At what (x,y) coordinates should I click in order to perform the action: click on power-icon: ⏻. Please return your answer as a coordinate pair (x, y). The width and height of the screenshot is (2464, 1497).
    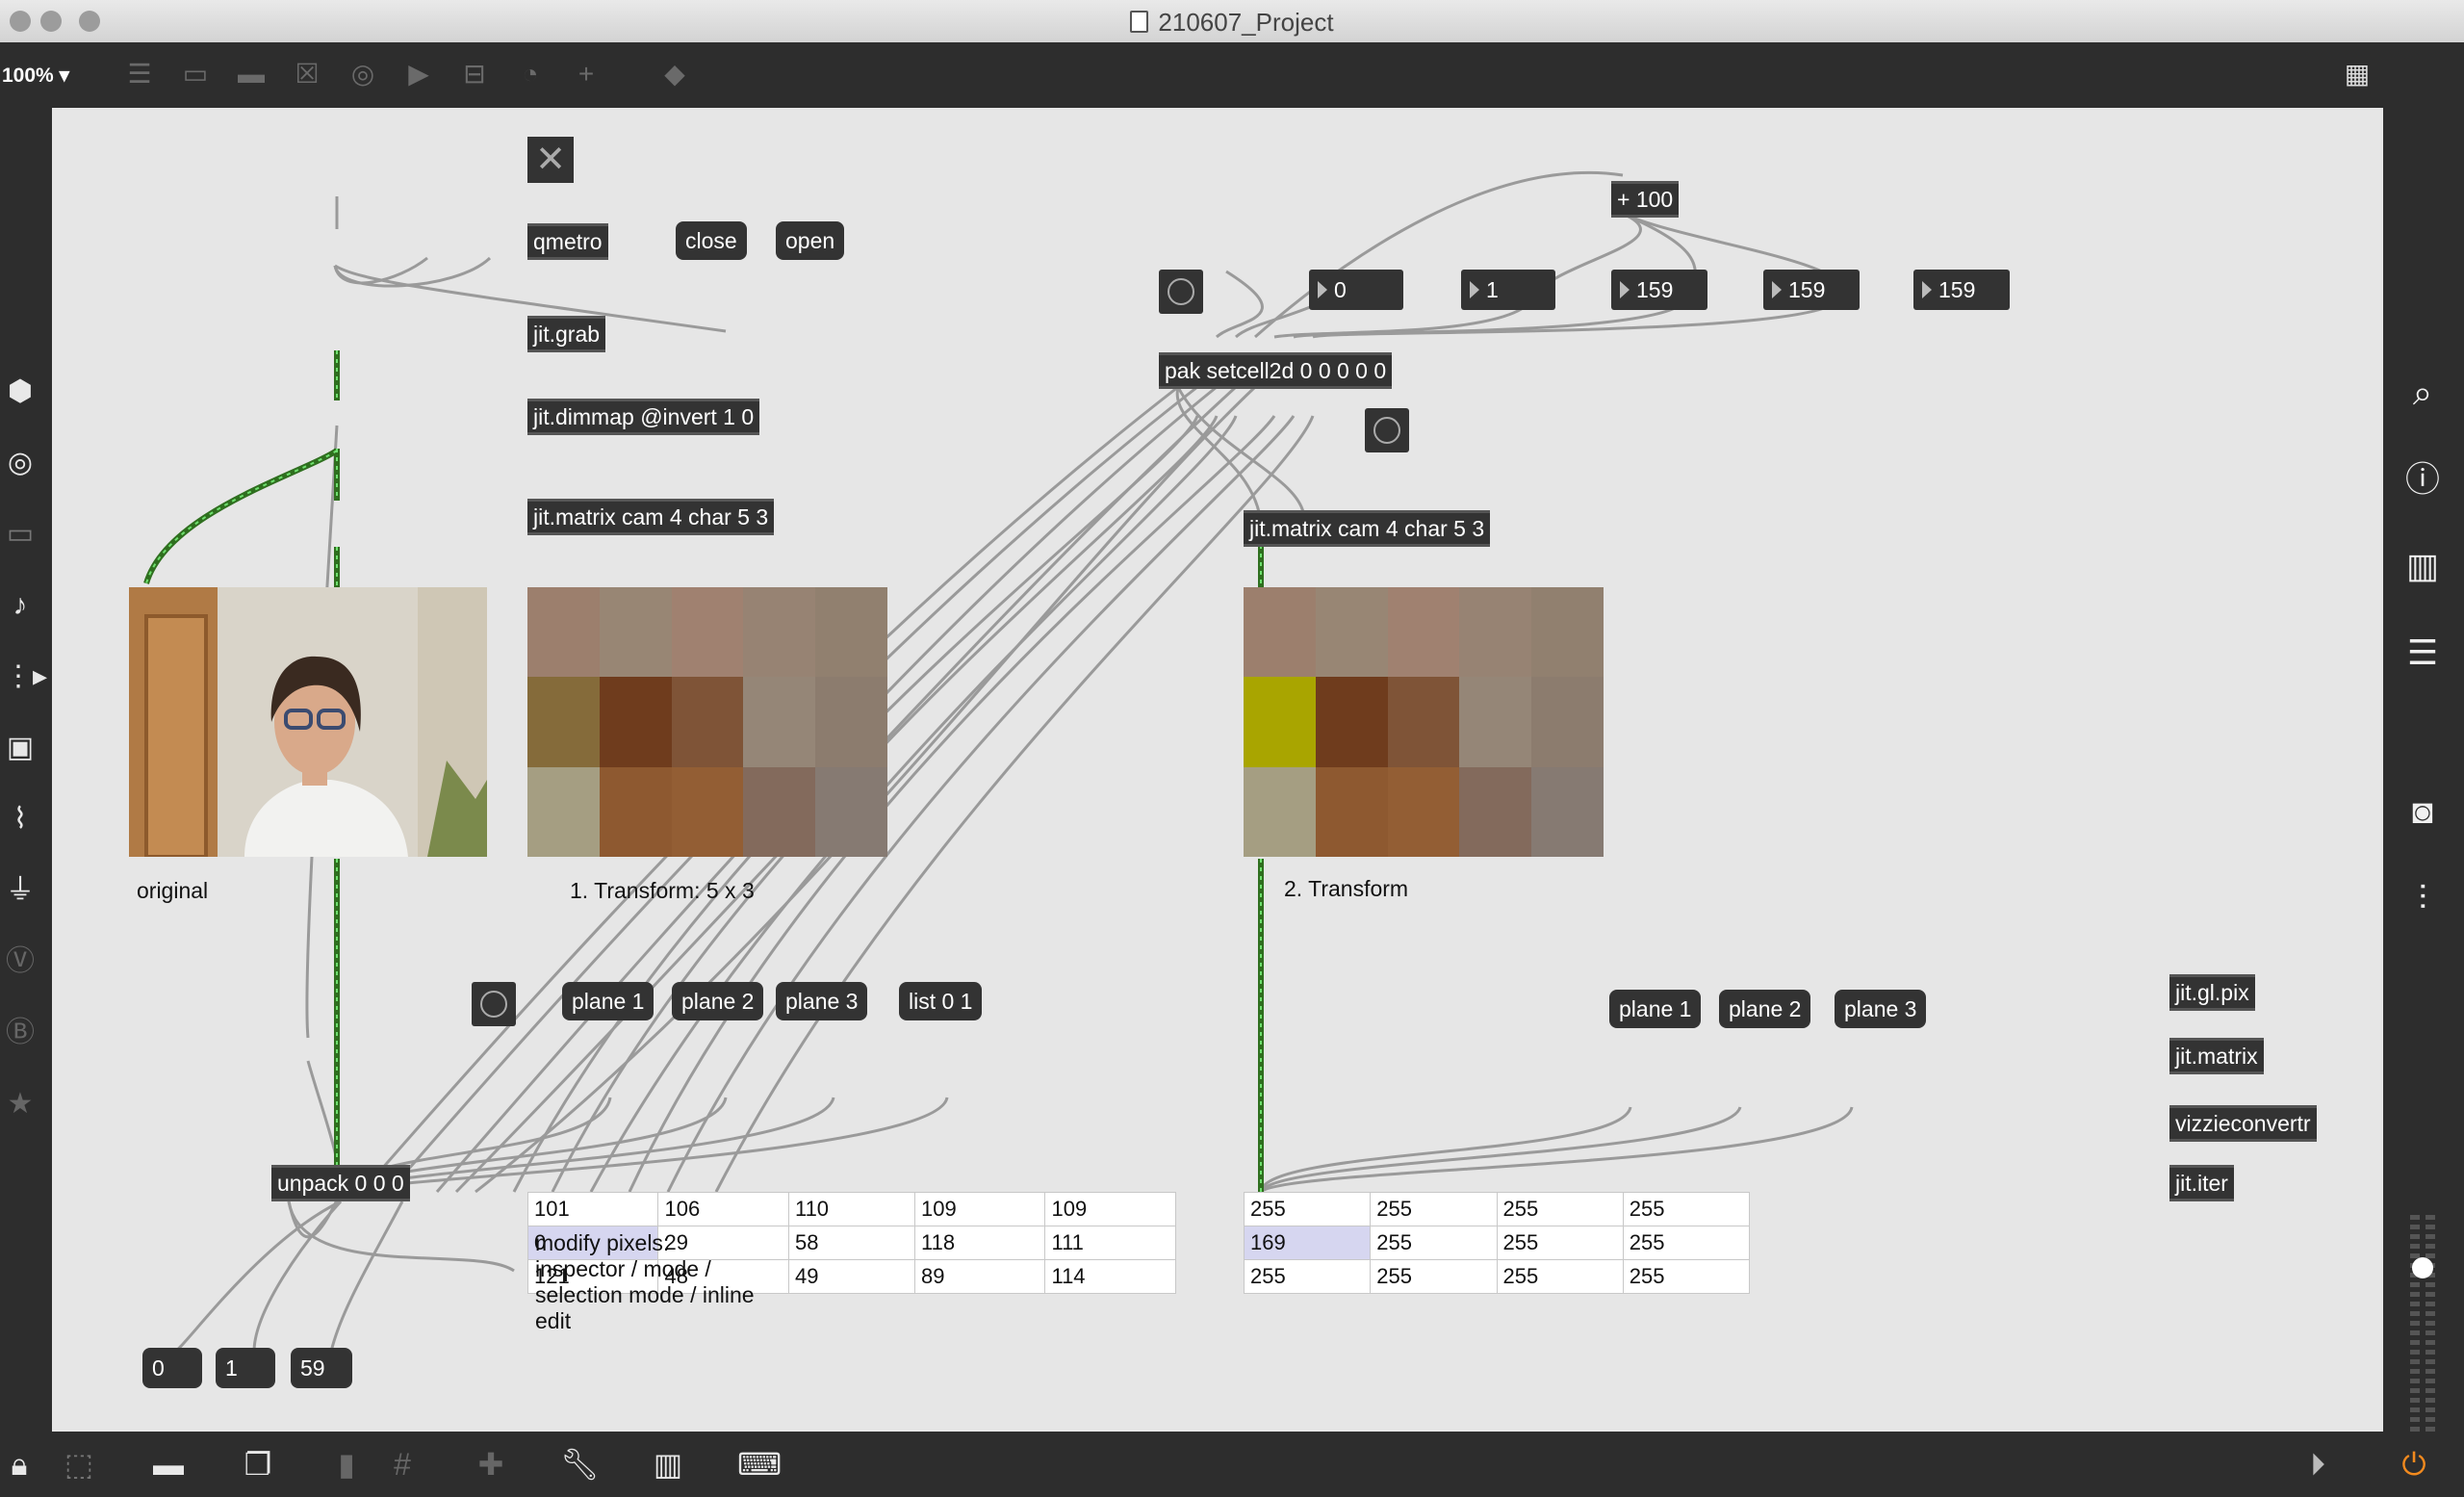
    Looking at the image, I should click on (2414, 1464).